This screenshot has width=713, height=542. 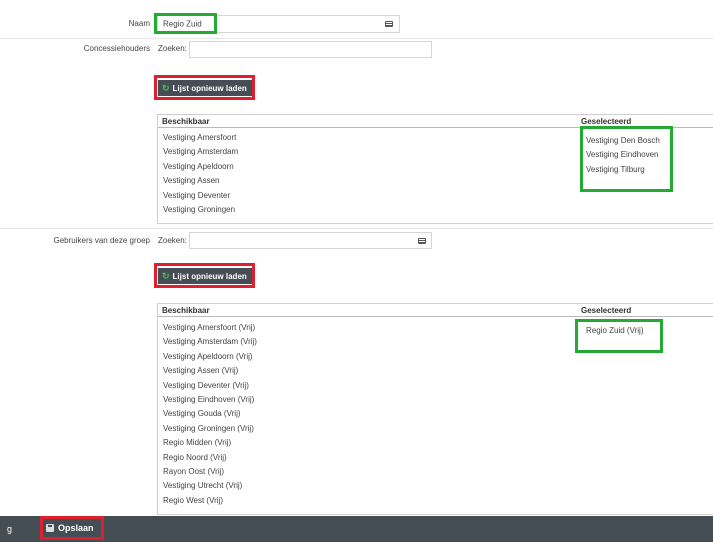 What do you see at coordinates (210, 472) in the screenshot?
I see `list-item: Rayon Oost (Vrij)` at bounding box center [210, 472].